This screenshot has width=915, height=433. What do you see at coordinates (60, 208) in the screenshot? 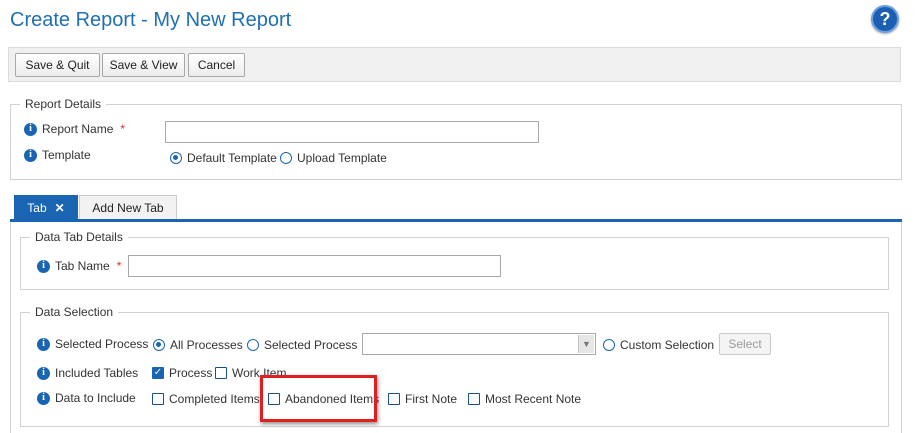
I see `close-icon: ✕` at bounding box center [60, 208].